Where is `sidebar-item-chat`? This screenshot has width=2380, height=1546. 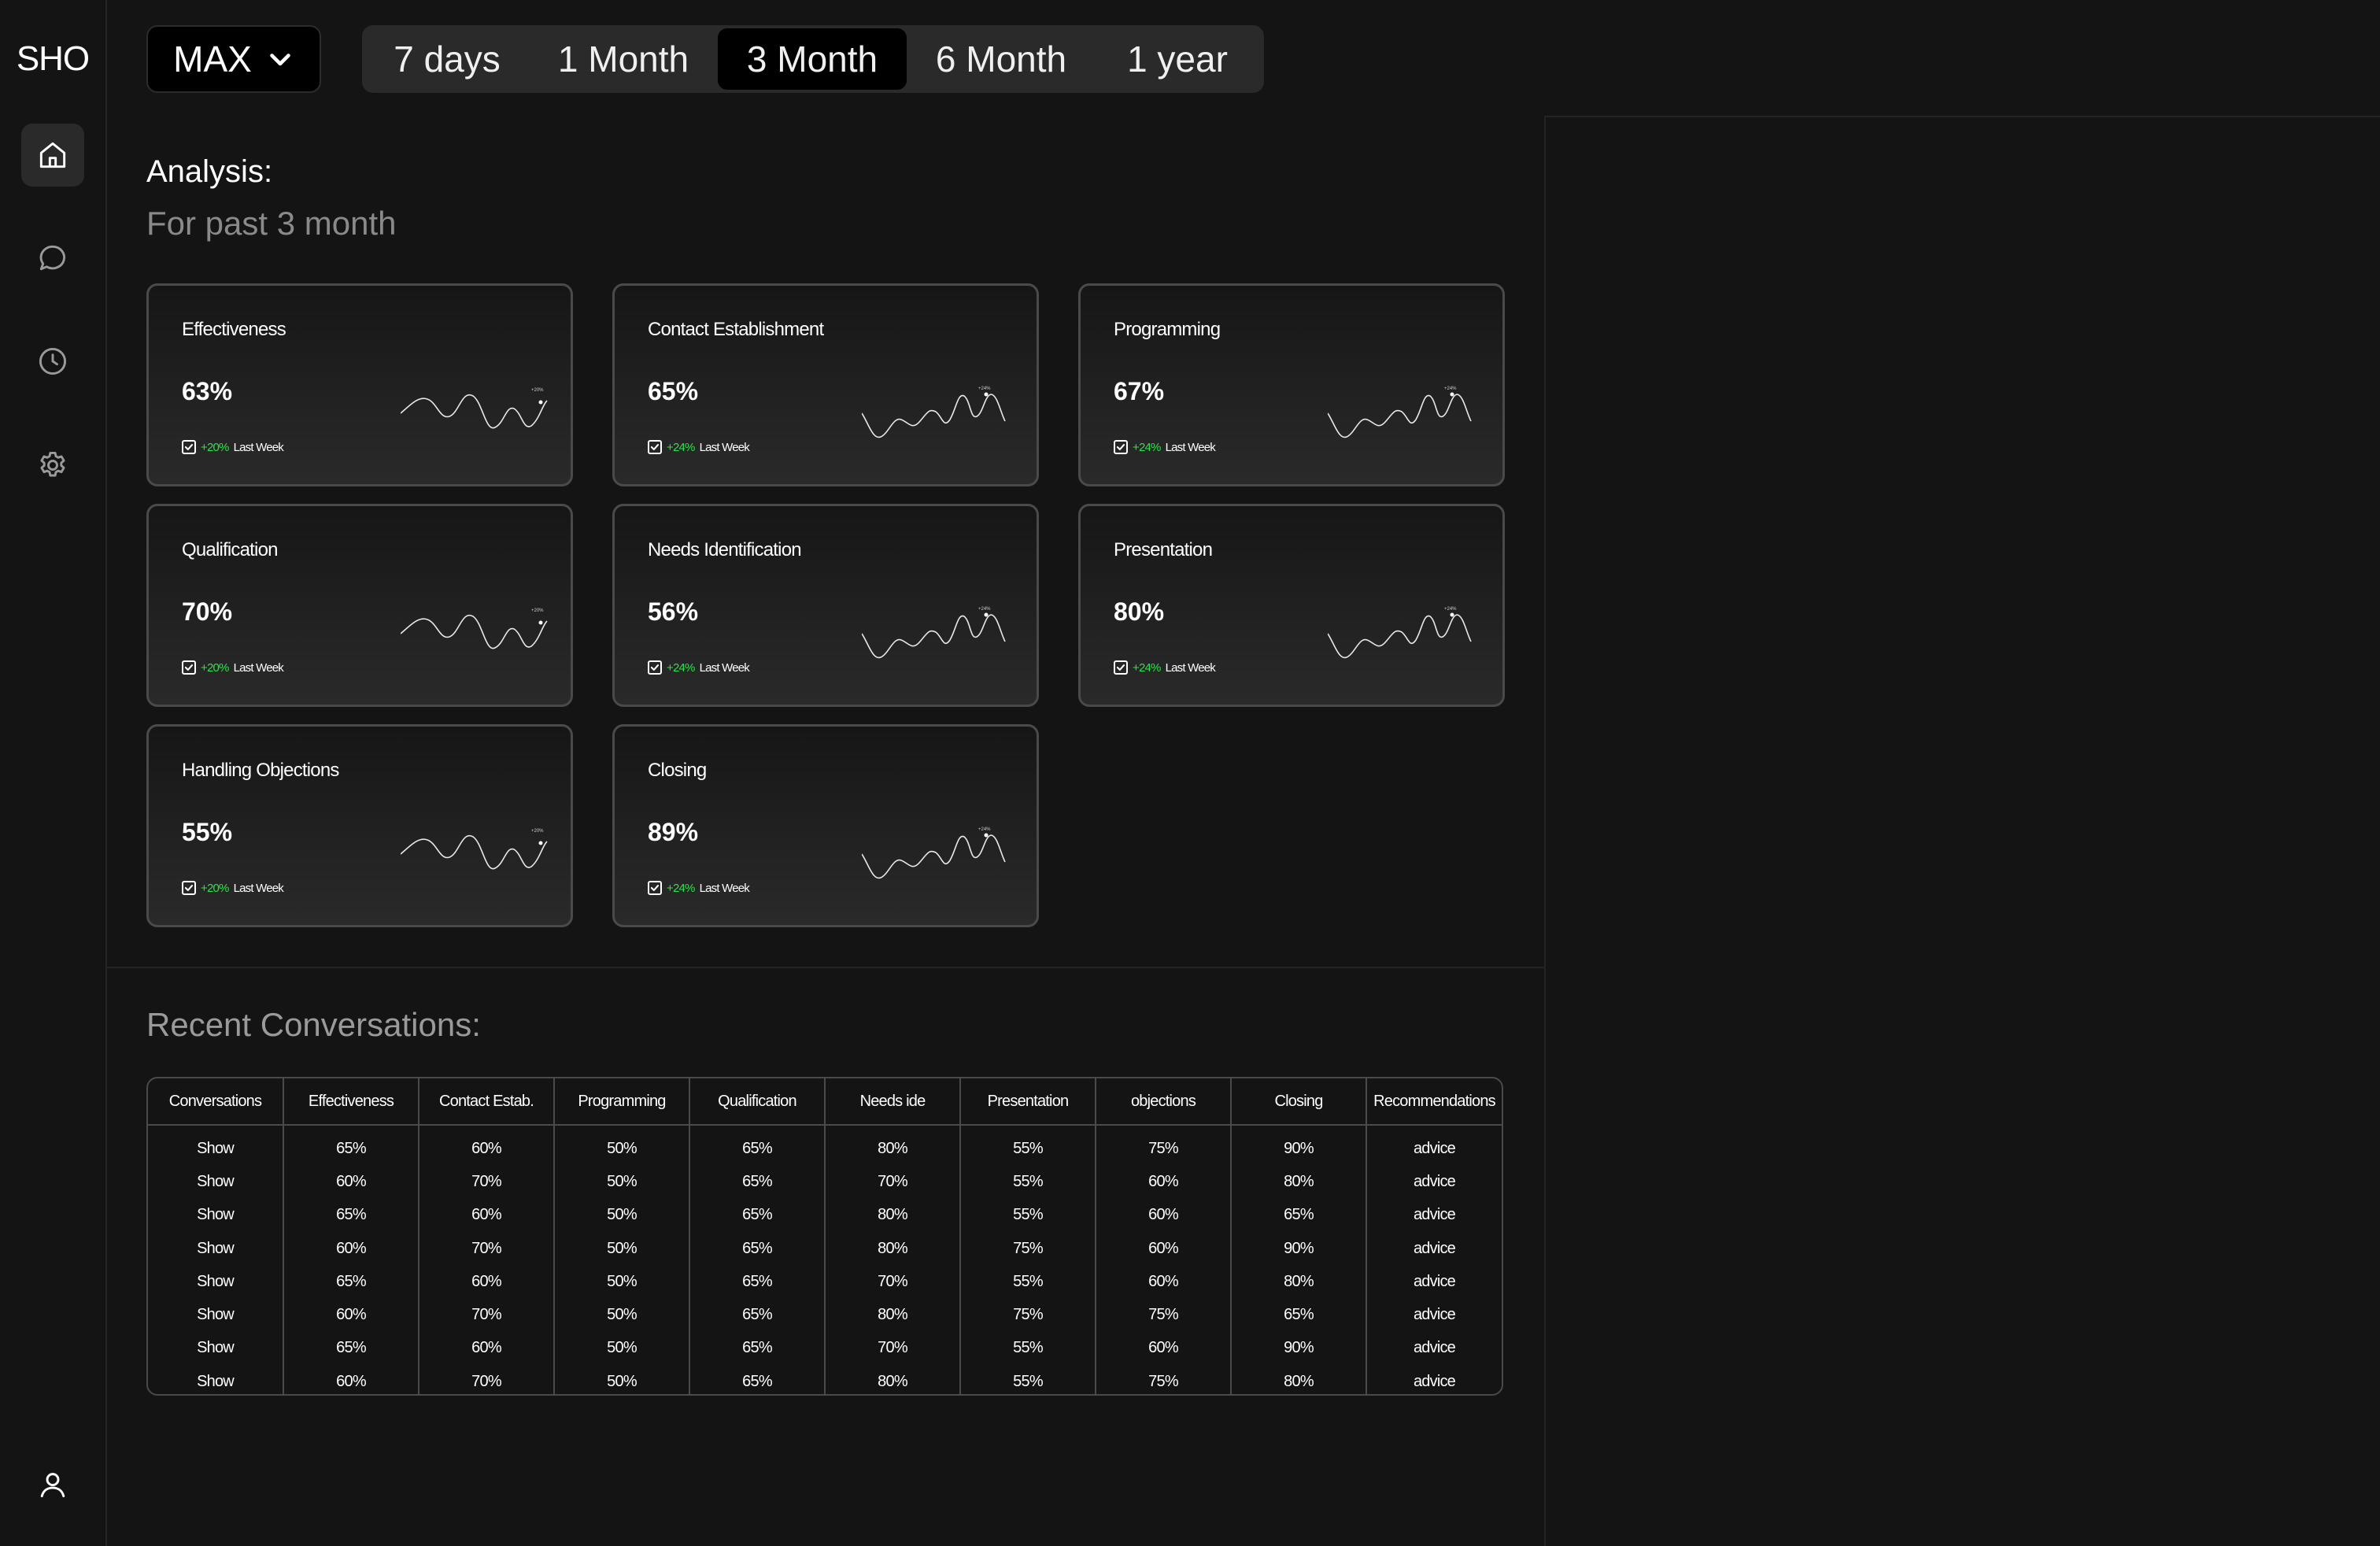
sidebar-item-chat is located at coordinates (52, 258).